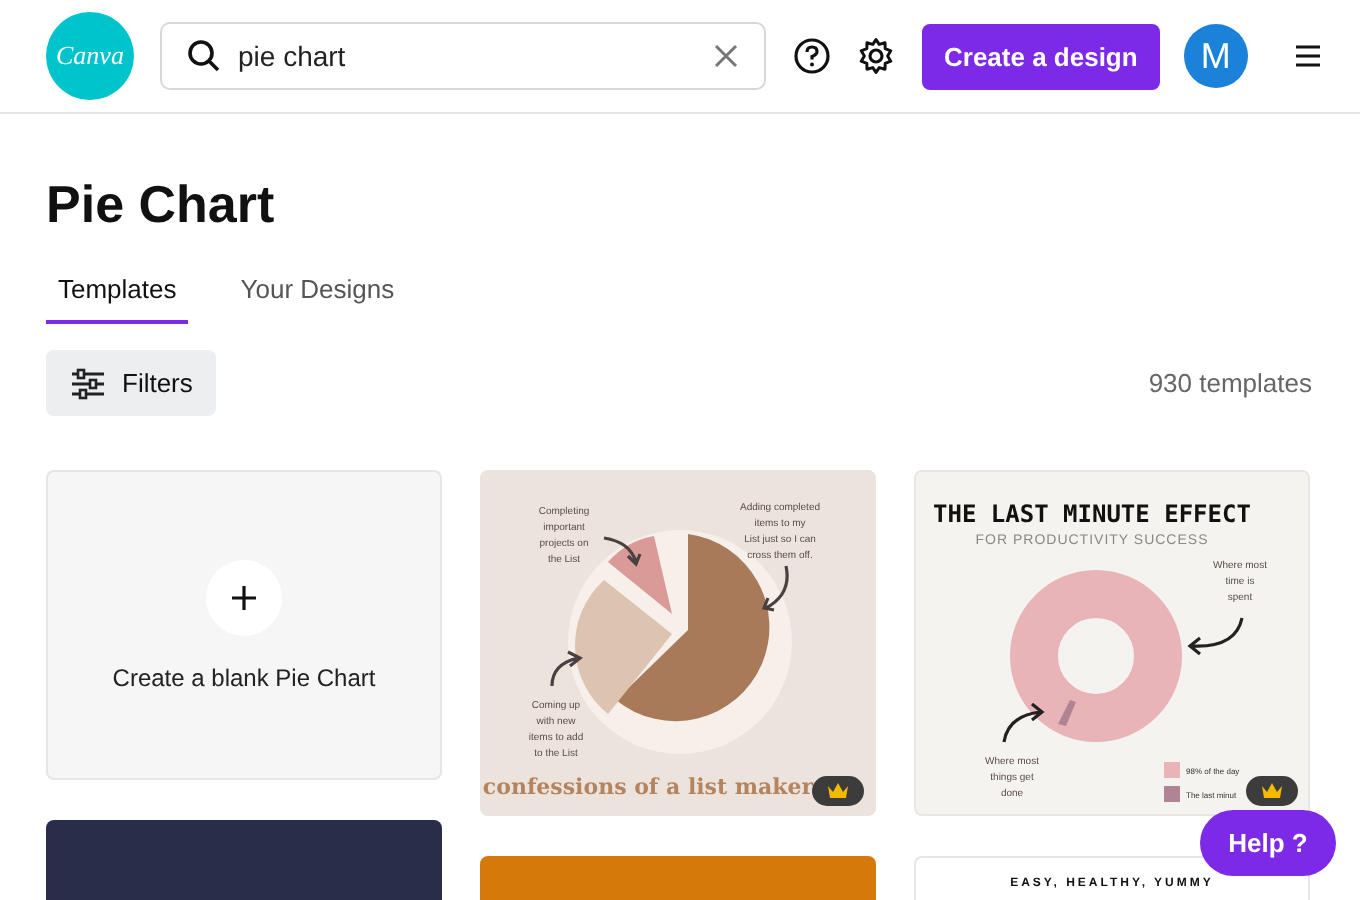 This screenshot has height=900, width=1360. What do you see at coordinates (1215, 56) in the screenshot?
I see `avatar: M` at bounding box center [1215, 56].